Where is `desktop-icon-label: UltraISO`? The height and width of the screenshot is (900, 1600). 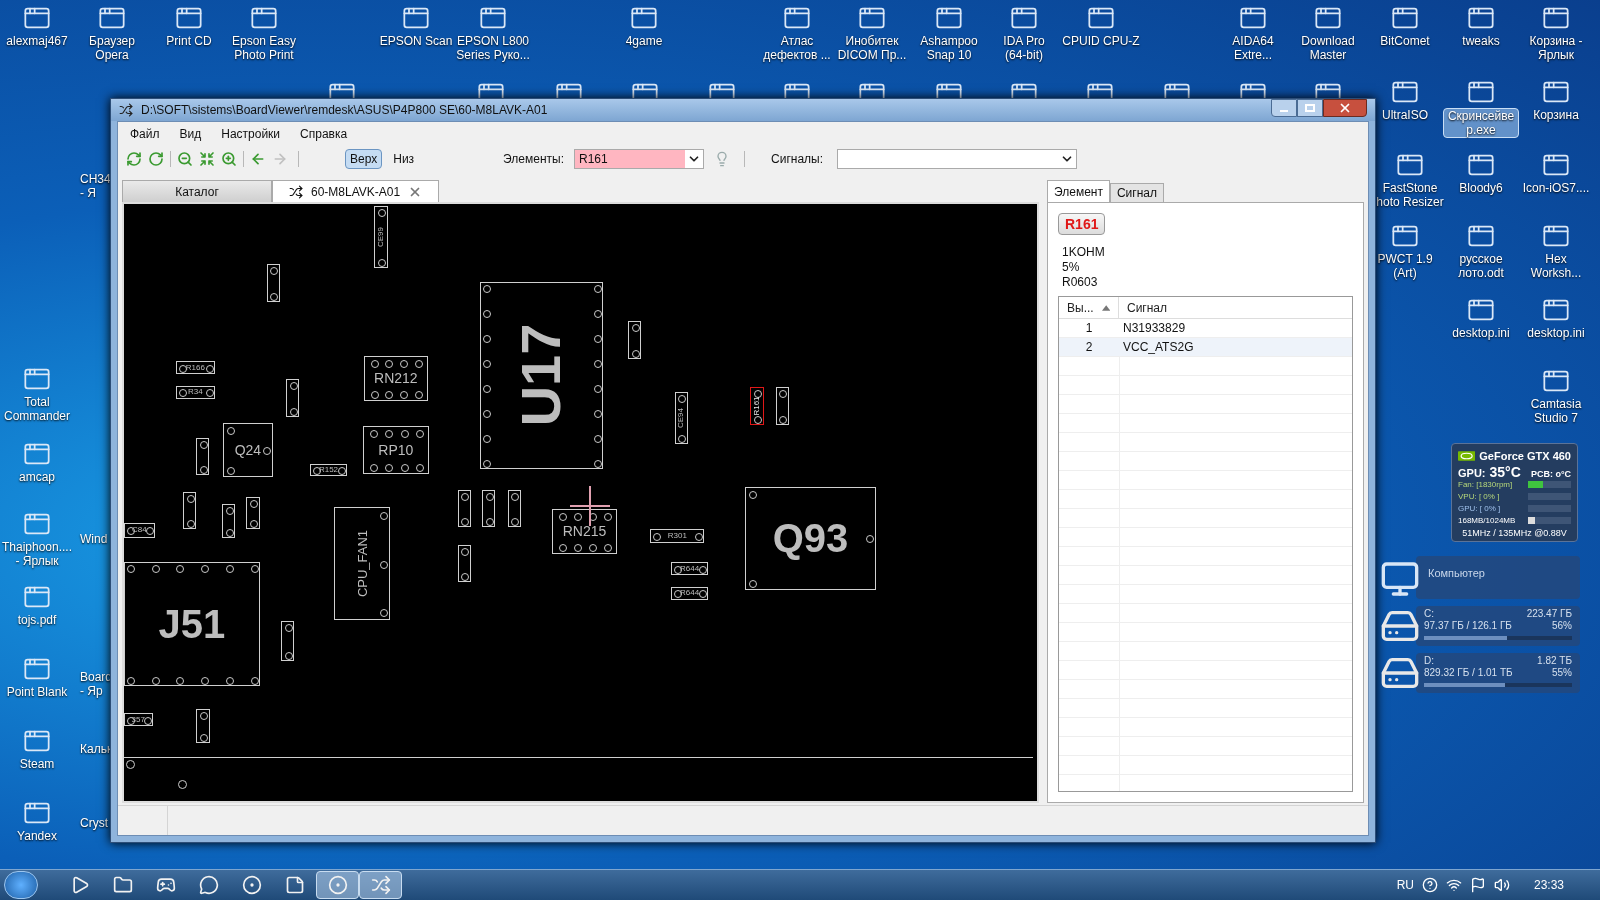 desktop-icon-label: UltraISO is located at coordinates (1405, 115).